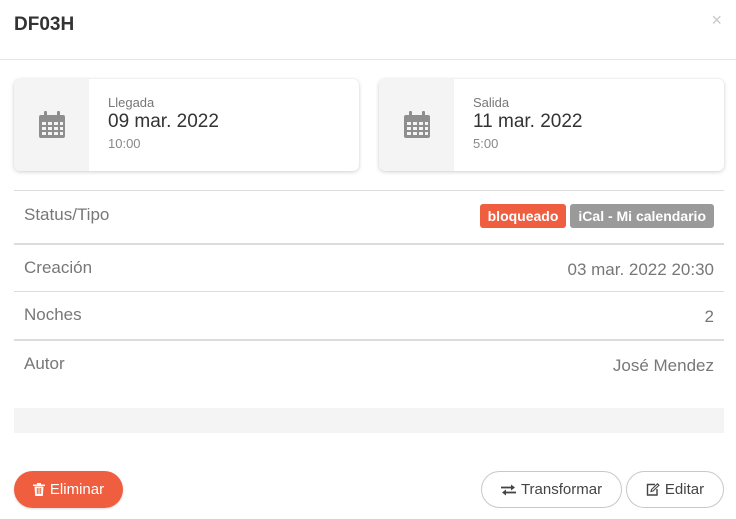 The height and width of the screenshot is (519, 736). I want to click on transform-button: Transformar, so click(551, 489).